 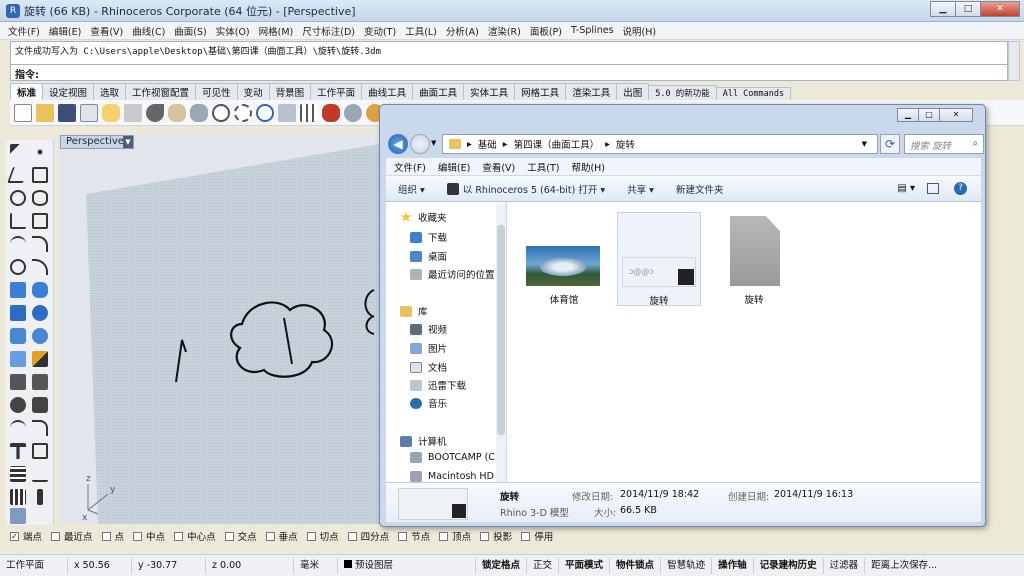 What do you see at coordinates (687, 565) in the screenshot?
I see `status-smarttrack: 智慧轨迹` at bounding box center [687, 565].